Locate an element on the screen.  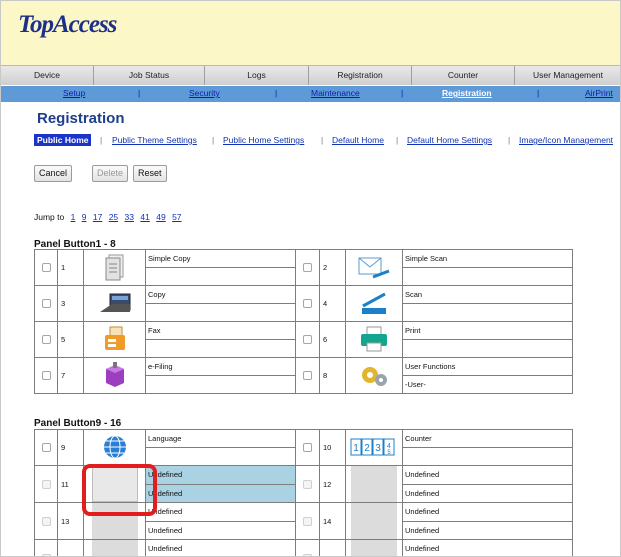
button-label: Copy is located at coordinates (220, 294).